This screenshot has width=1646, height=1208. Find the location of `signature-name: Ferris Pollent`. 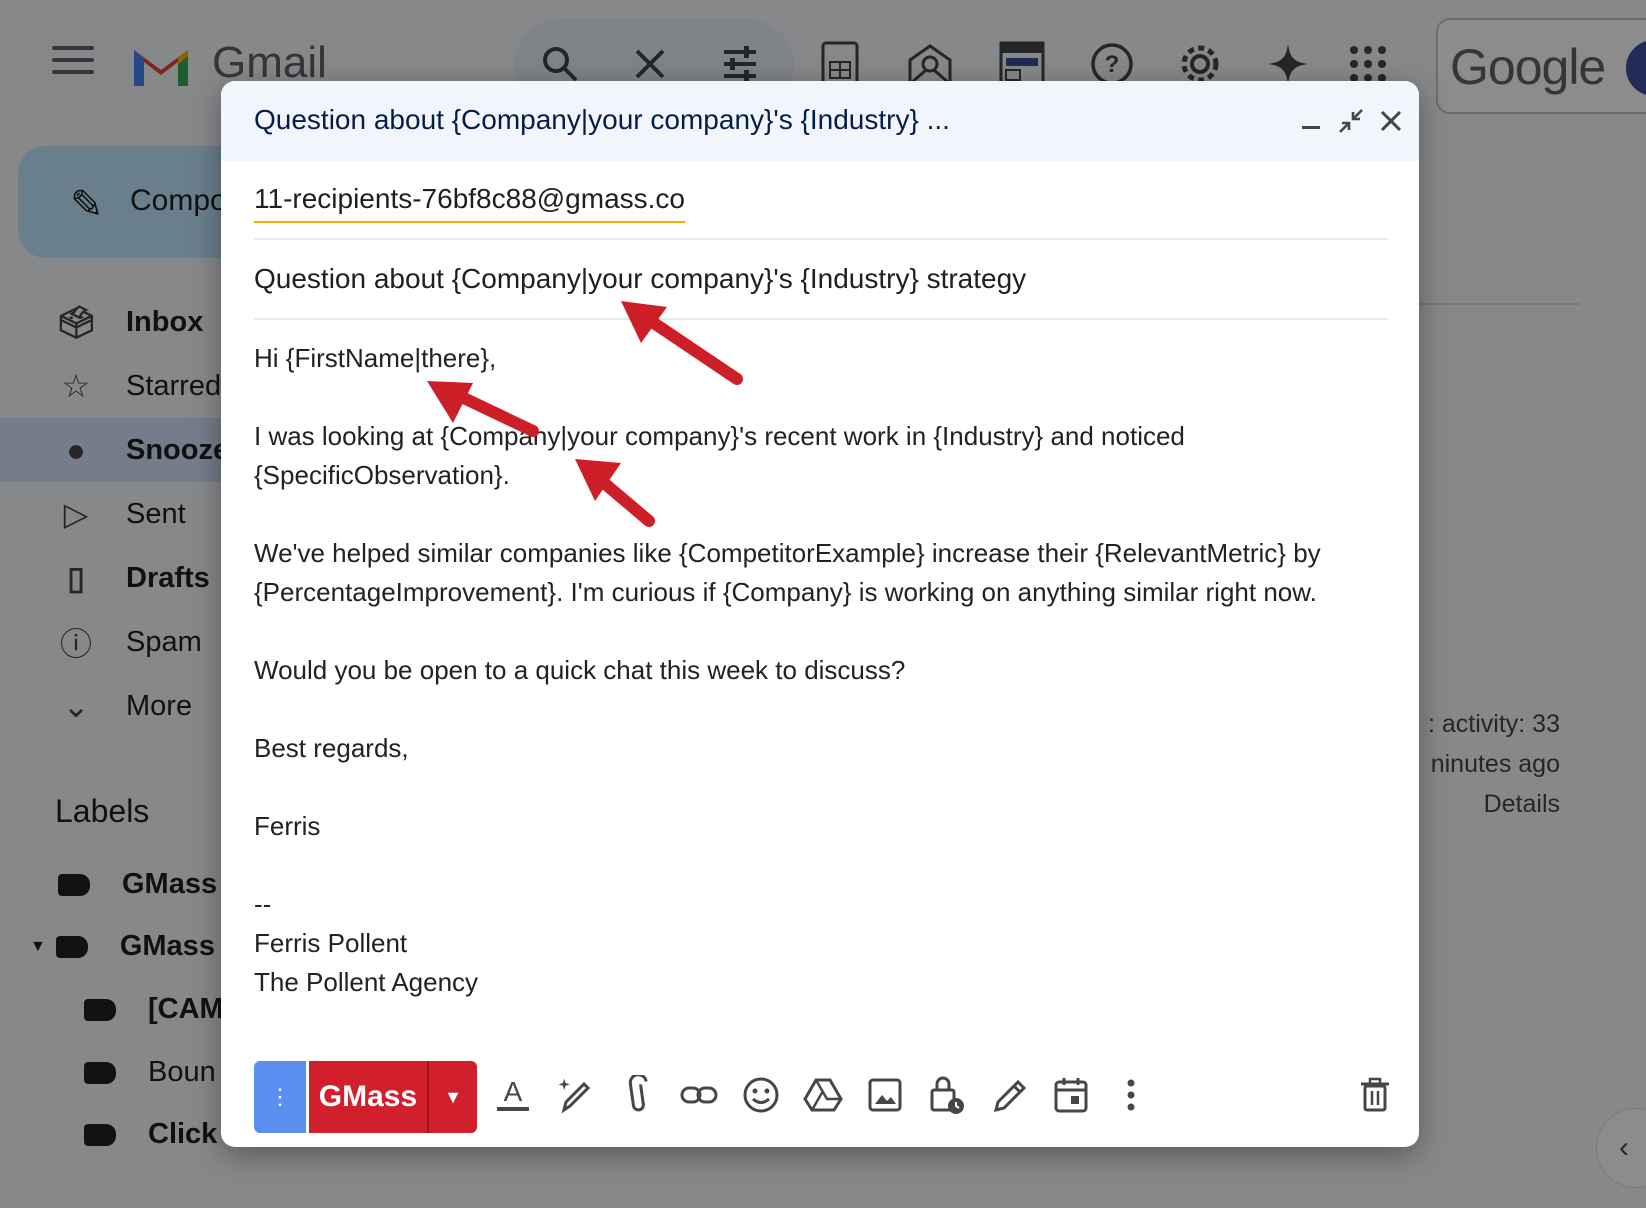

signature-name: Ferris Pollent is located at coordinates (331, 943).